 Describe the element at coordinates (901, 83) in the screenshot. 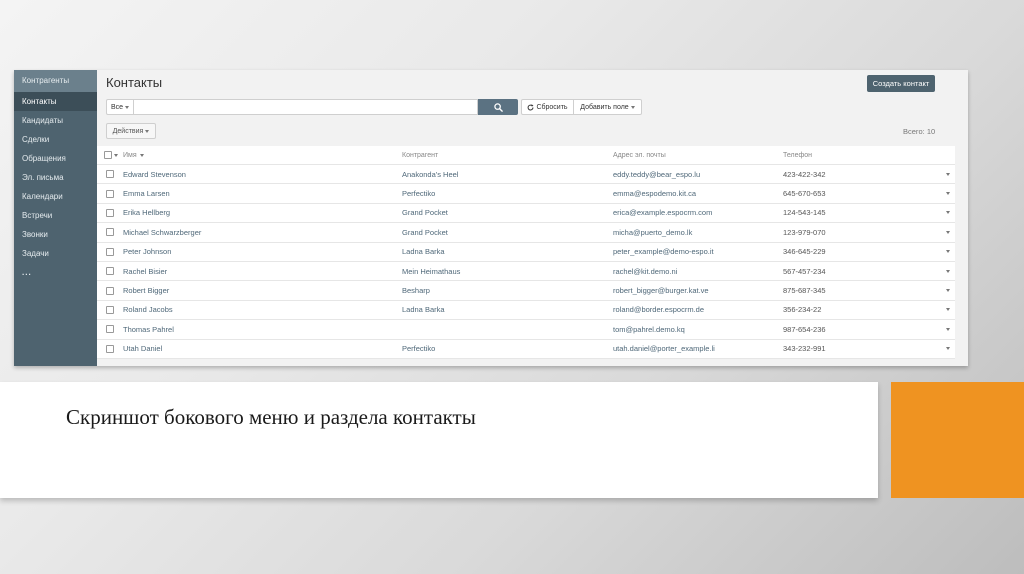

I see `create-contact-button: Создать контакт` at that location.